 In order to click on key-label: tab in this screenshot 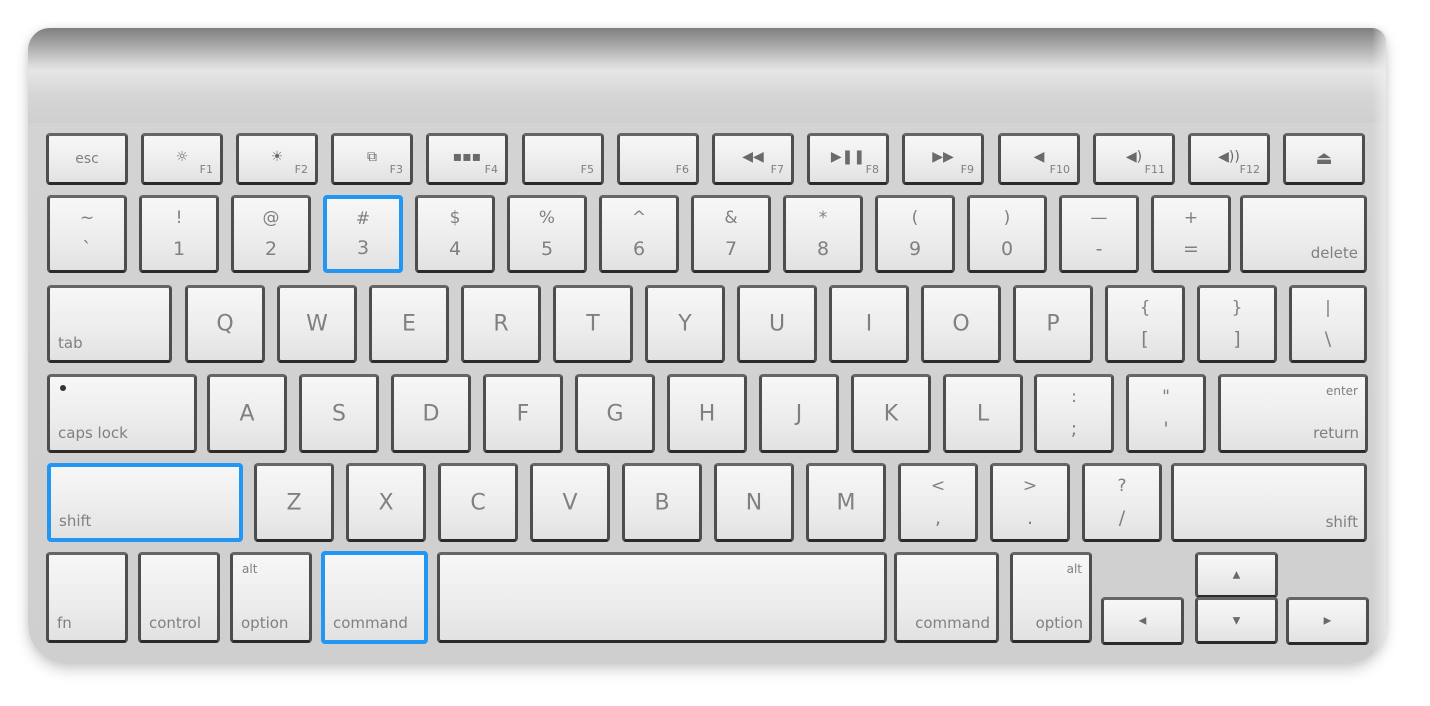, I will do `click(70, 343)`.